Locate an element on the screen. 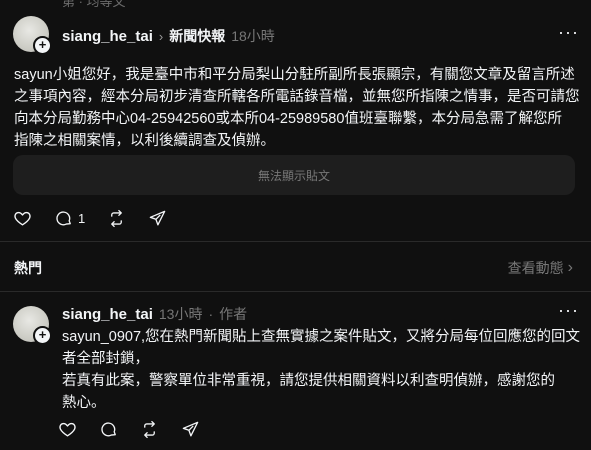 This screenshot has width=591, height=450. sort-hot-label: 熱門 is located at coordinates (28, 268).